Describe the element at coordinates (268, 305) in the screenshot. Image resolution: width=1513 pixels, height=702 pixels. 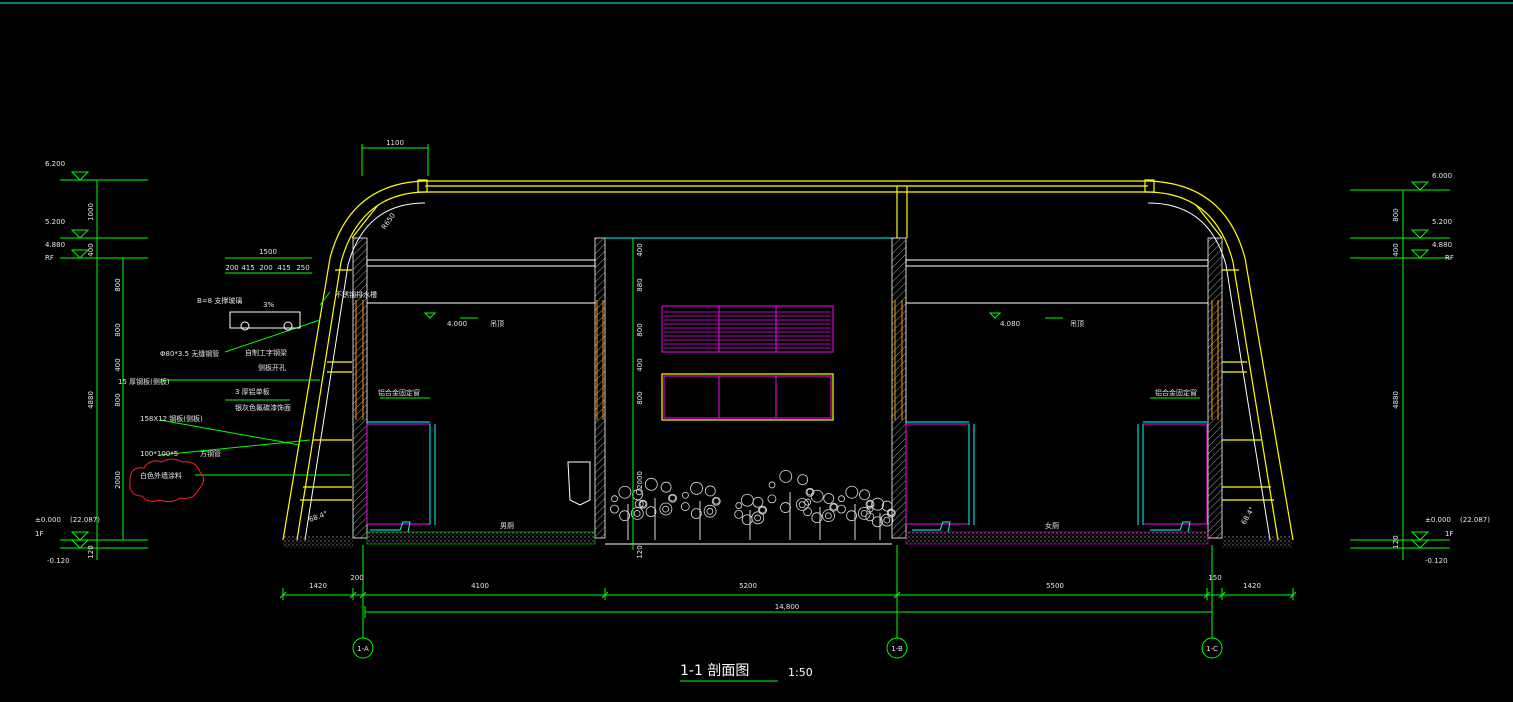
I see `note-text: 3%` at that location.